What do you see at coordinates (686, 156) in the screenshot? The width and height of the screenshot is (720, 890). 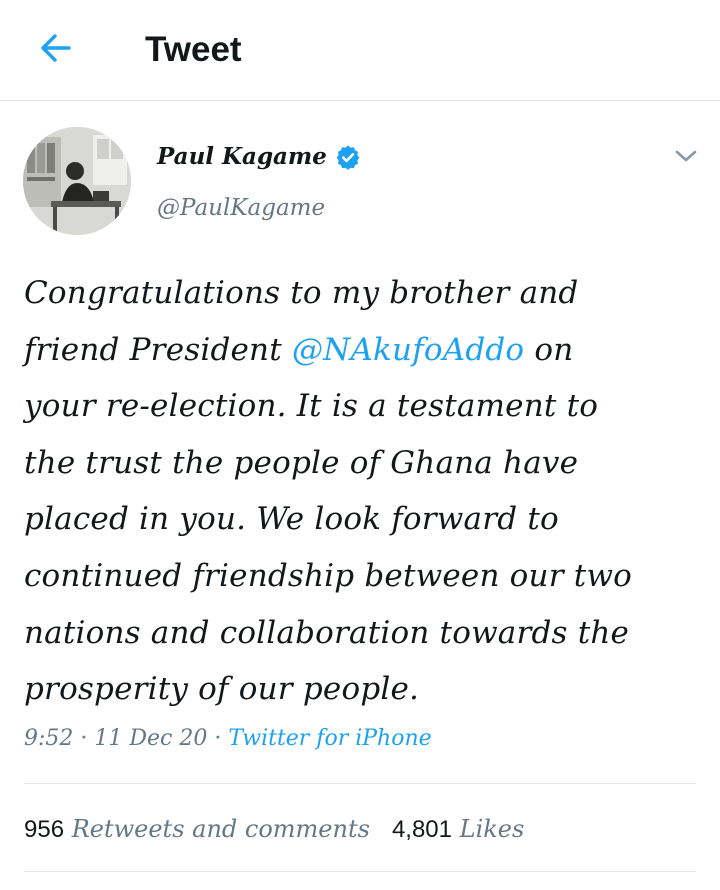 I see `chevron-down-icon` at bounding box center [686, 156].